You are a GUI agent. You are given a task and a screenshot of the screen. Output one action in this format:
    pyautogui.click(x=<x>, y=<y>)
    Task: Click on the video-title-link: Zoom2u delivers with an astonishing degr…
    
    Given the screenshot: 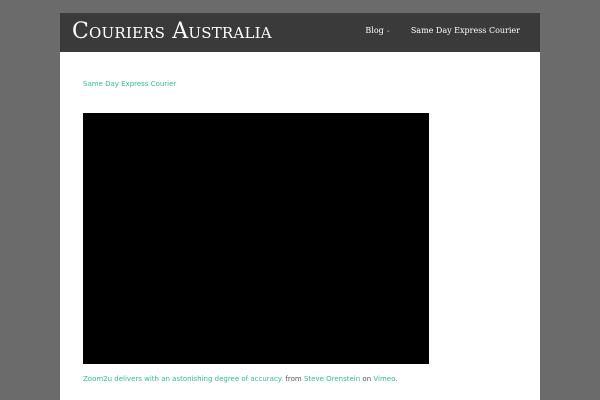 What is the action you would take?
    pyautogui.click(x=183, y=379)
    